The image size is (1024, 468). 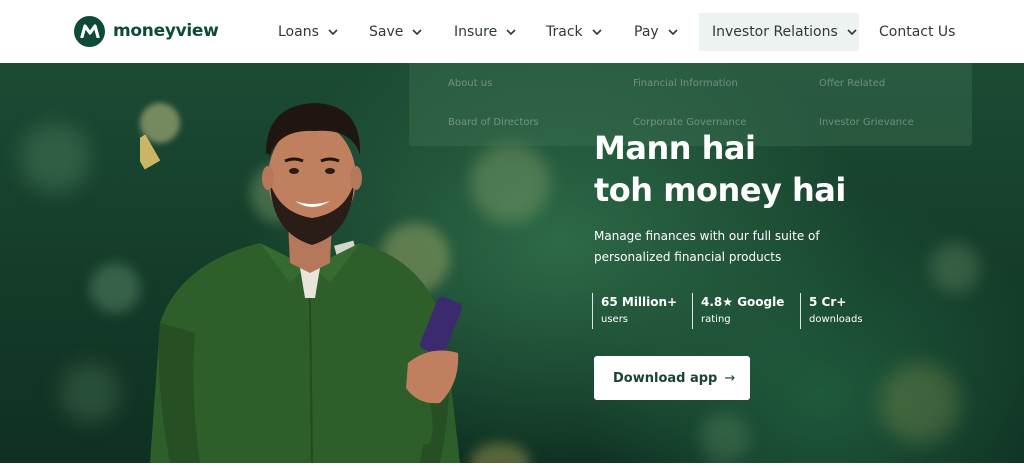 I want to click on nav-save: Save, so click(x=395, y=32).